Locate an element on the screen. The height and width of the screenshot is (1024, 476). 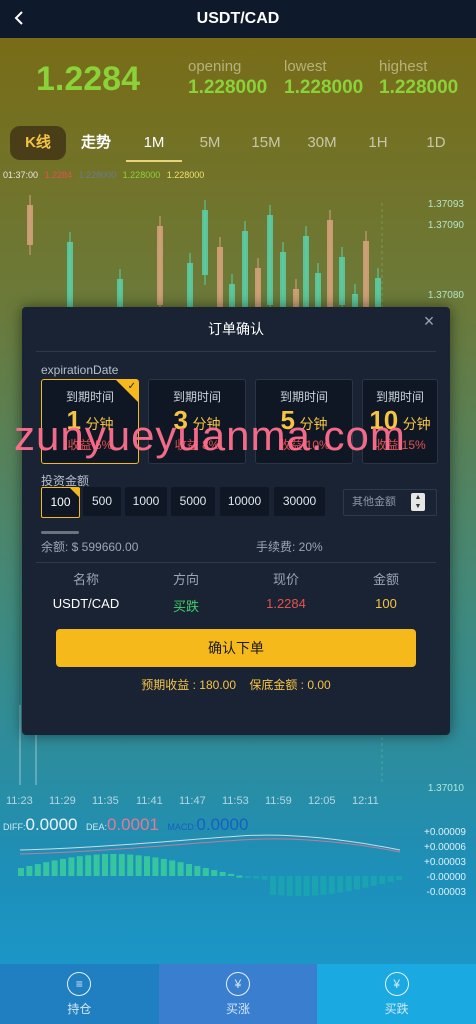
card-unit: 分钟 is located at coordinates (416, 424).